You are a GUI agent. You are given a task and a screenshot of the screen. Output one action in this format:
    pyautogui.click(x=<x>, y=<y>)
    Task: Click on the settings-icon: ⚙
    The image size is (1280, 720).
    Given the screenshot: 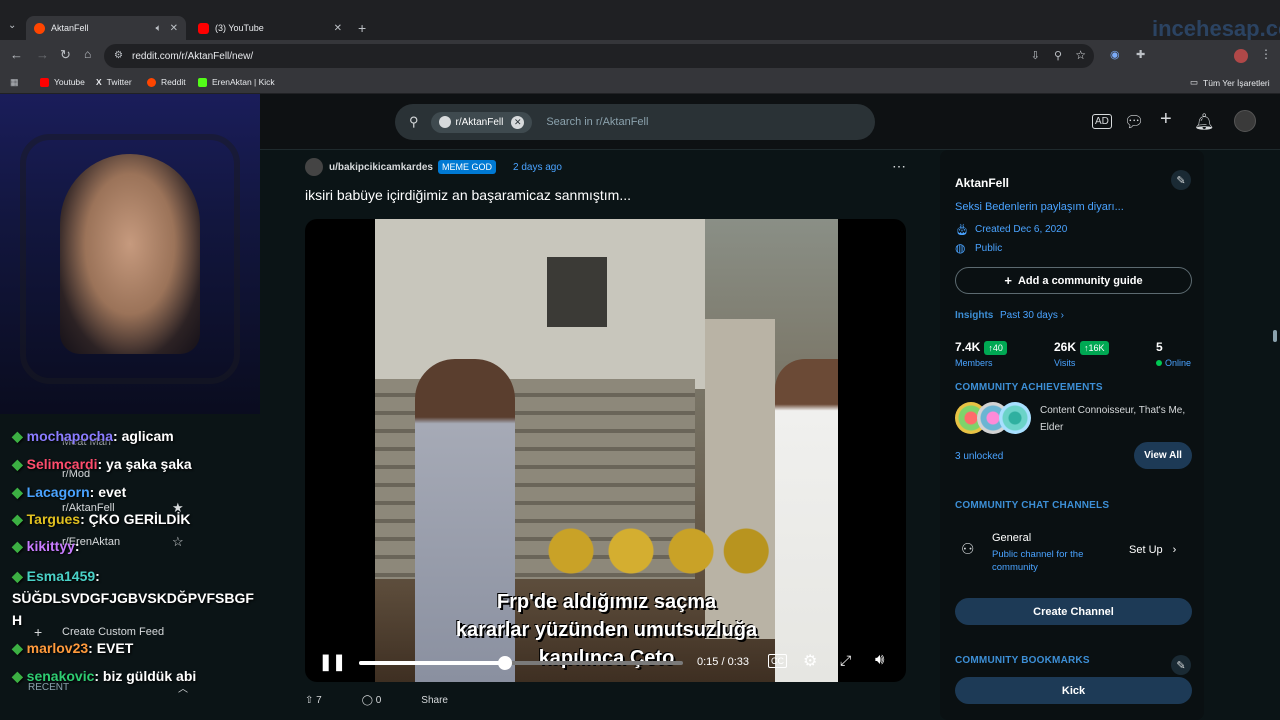 What is the action you would take?
    pyautogui.click(x=810, y=661)
    